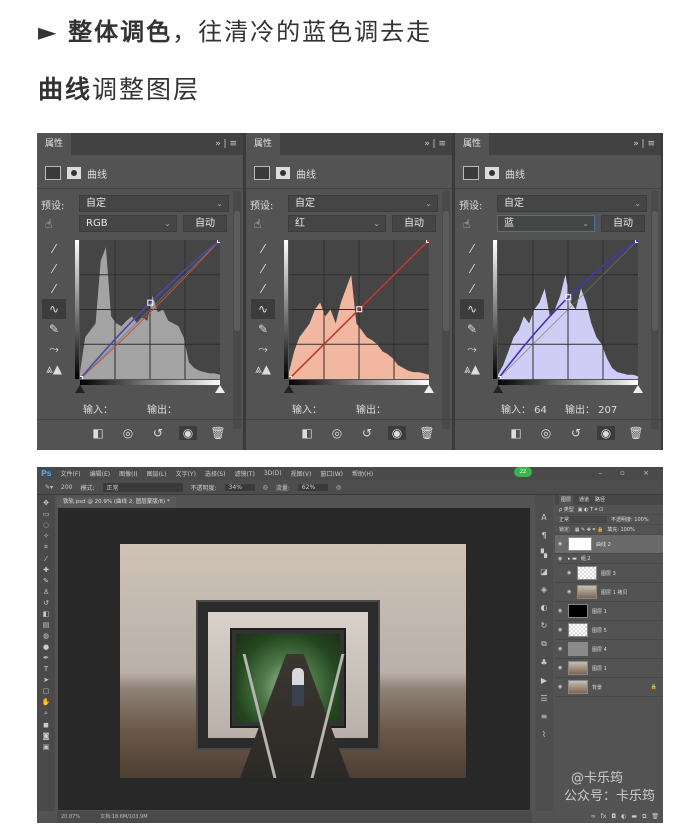 The height and width of the screenshot is (827, 700). What do you see at coordinates (46, 713) in the screenshot?
I see `zoom-tool-icon: ⌕` at bounding box center [46, 713].